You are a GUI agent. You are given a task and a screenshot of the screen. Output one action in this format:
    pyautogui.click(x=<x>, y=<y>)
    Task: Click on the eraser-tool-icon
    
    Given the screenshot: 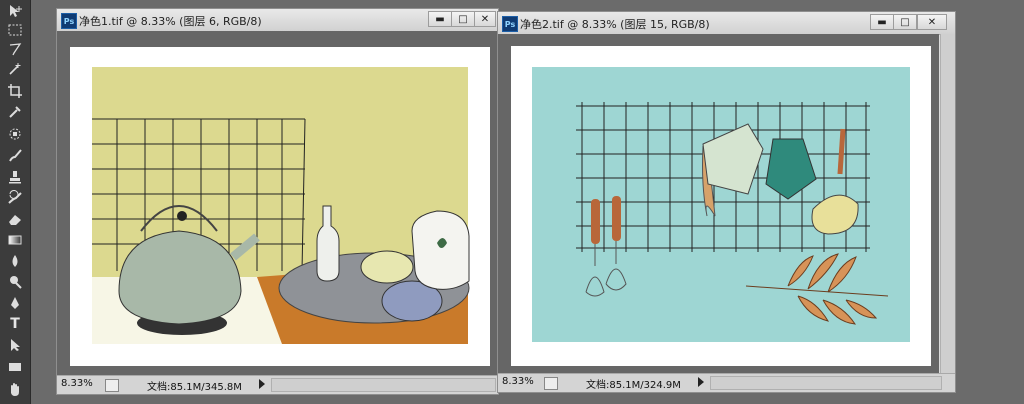 What is the action you would take?
    pyautogui.click(x=15, y=219)
    